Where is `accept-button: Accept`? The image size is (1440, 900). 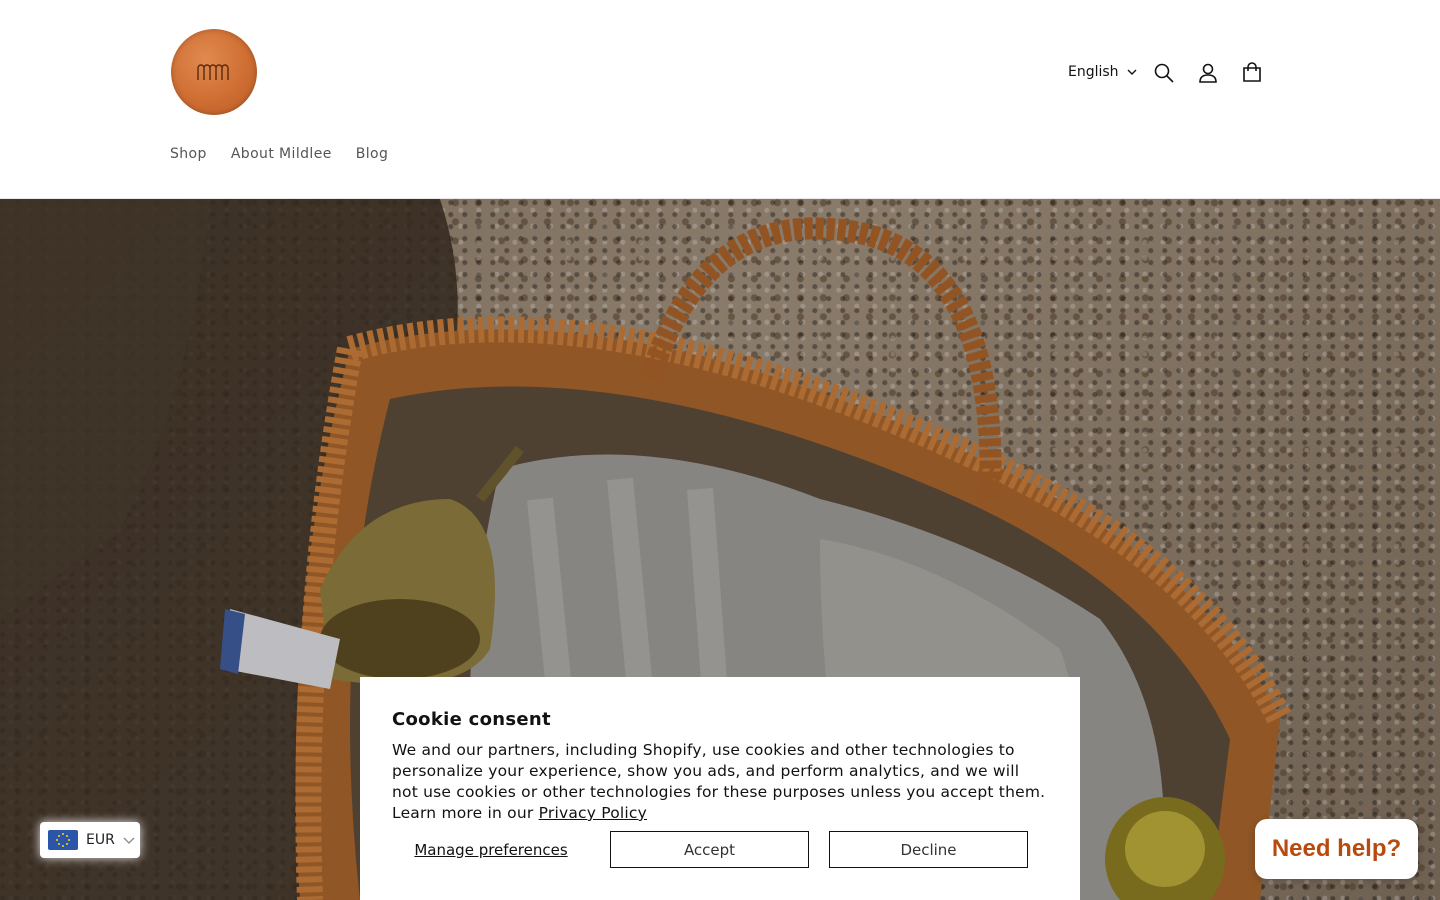
accept-button: Accept is located at coordinates (709, 849).